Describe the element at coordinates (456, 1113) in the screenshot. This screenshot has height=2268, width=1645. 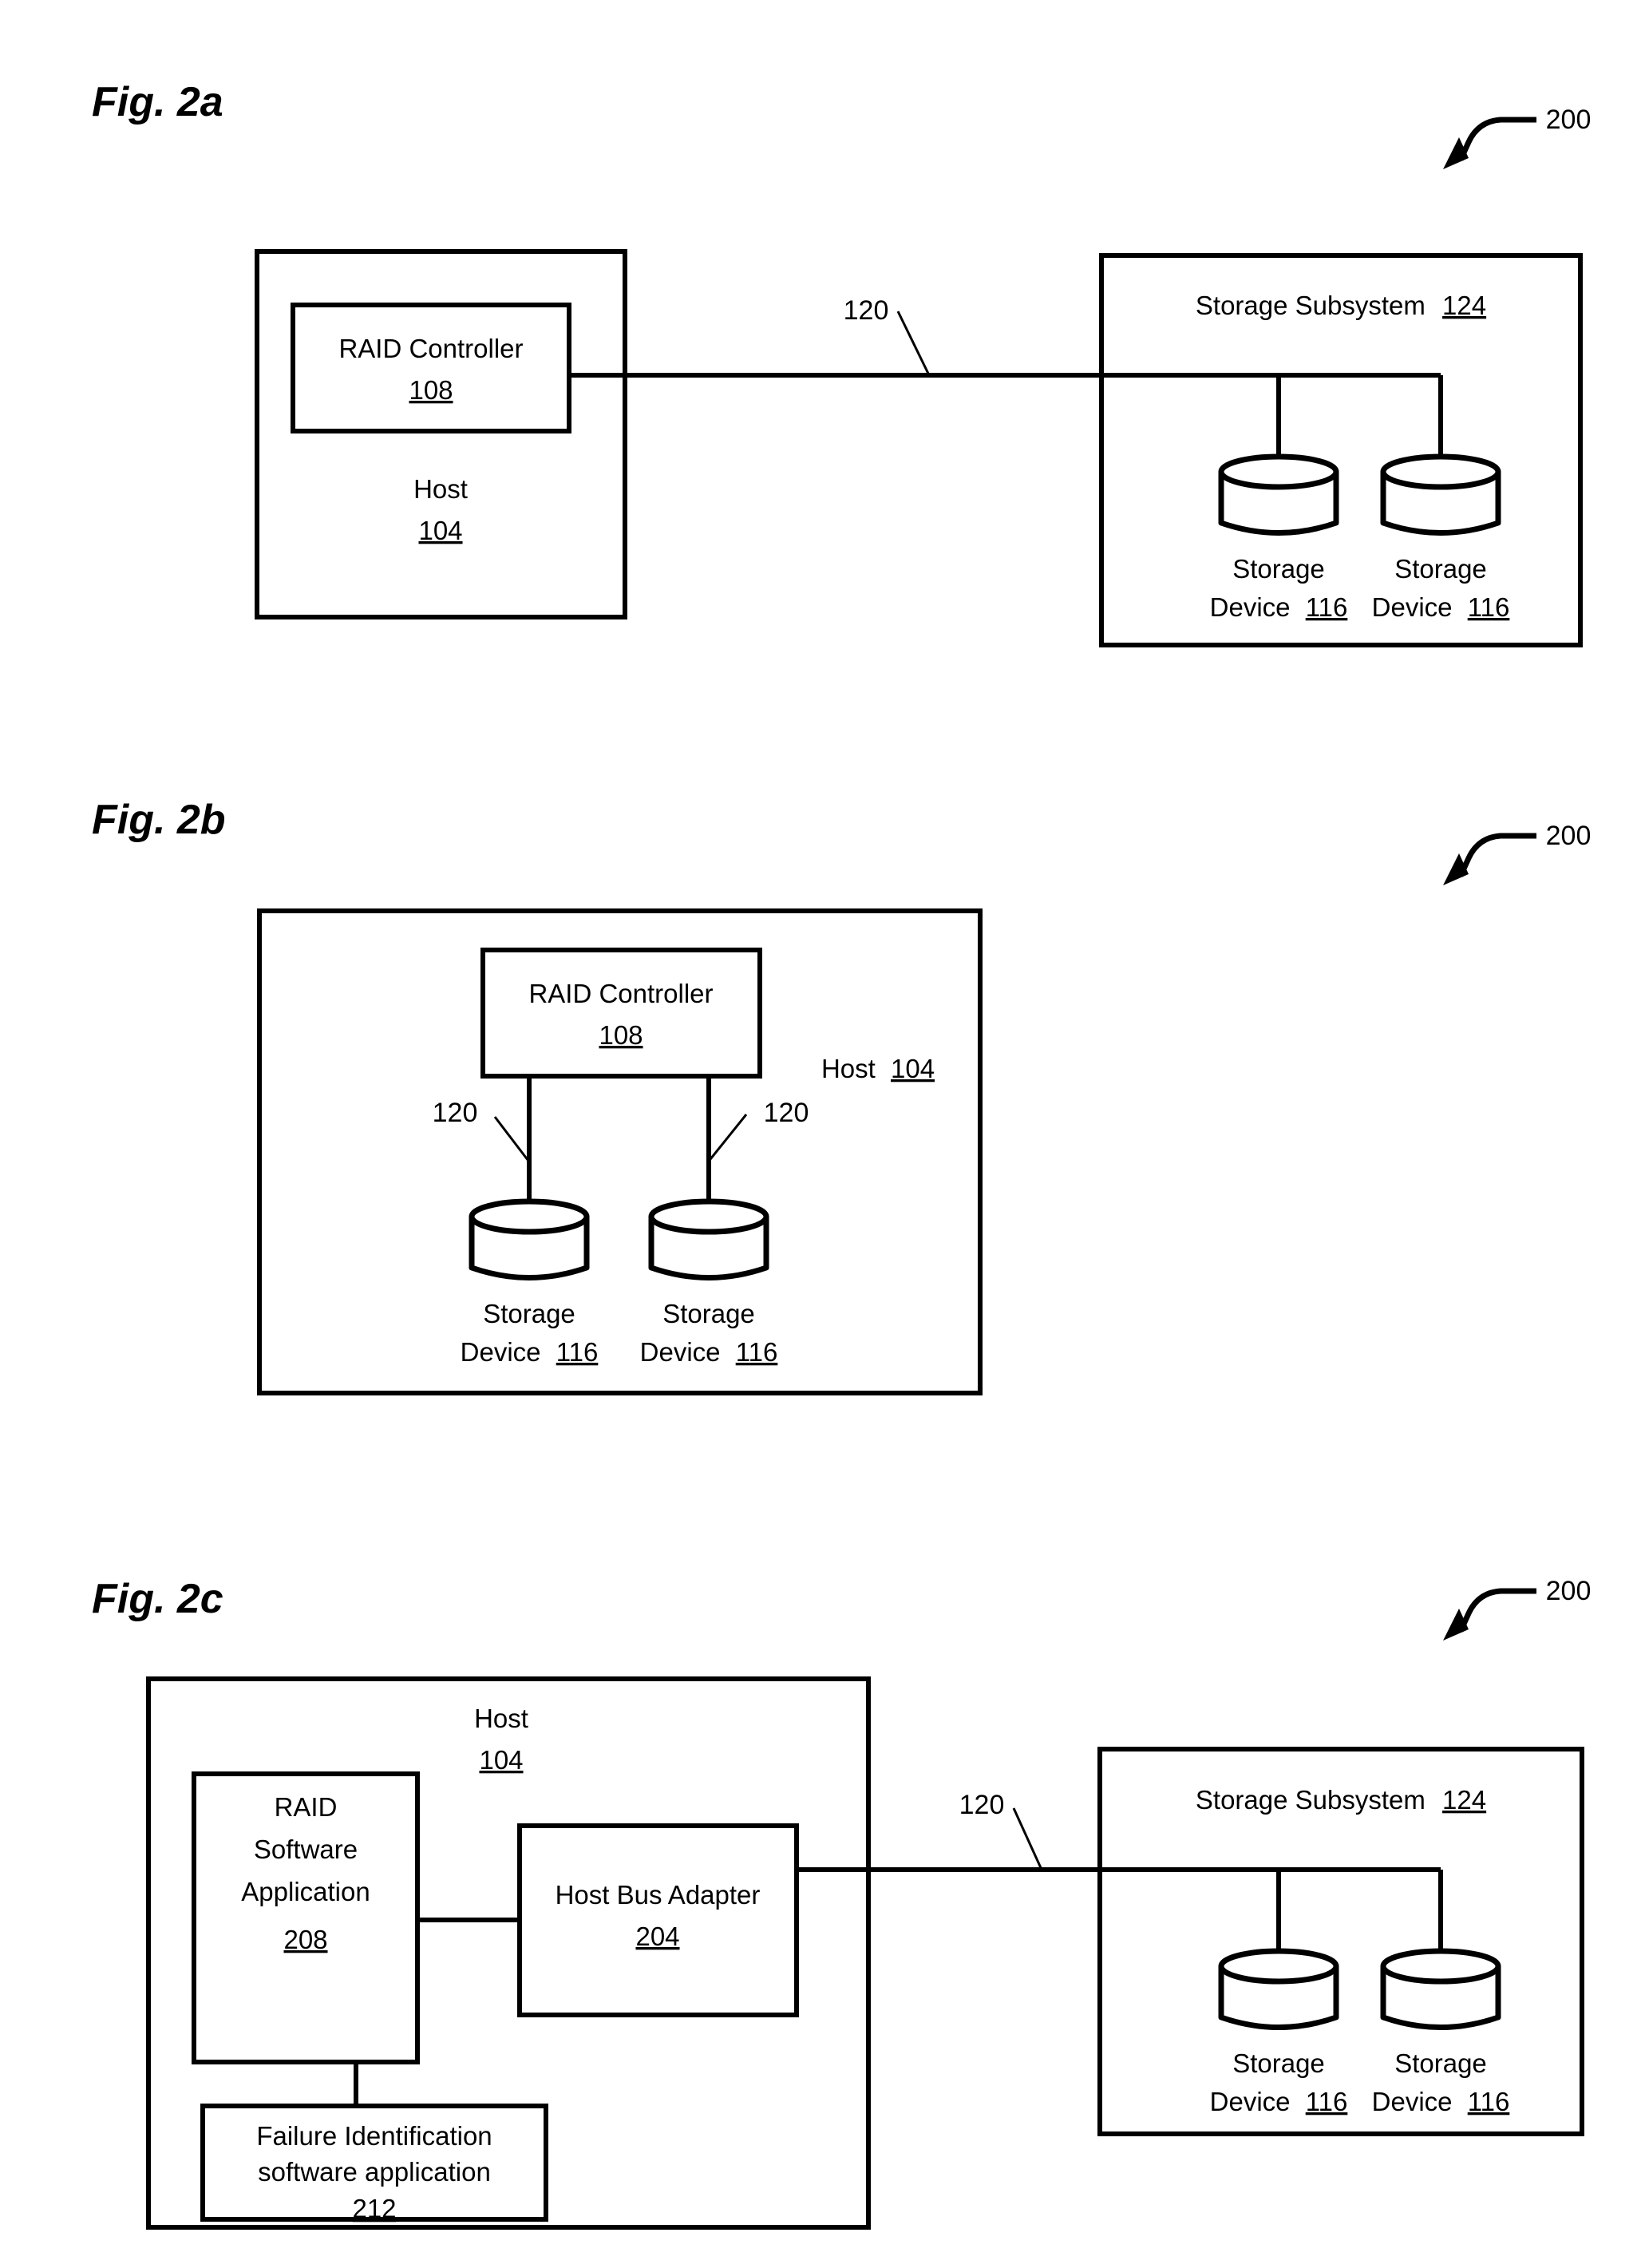
I see `link-ref-120-1-fig-2b: 120` at that location.